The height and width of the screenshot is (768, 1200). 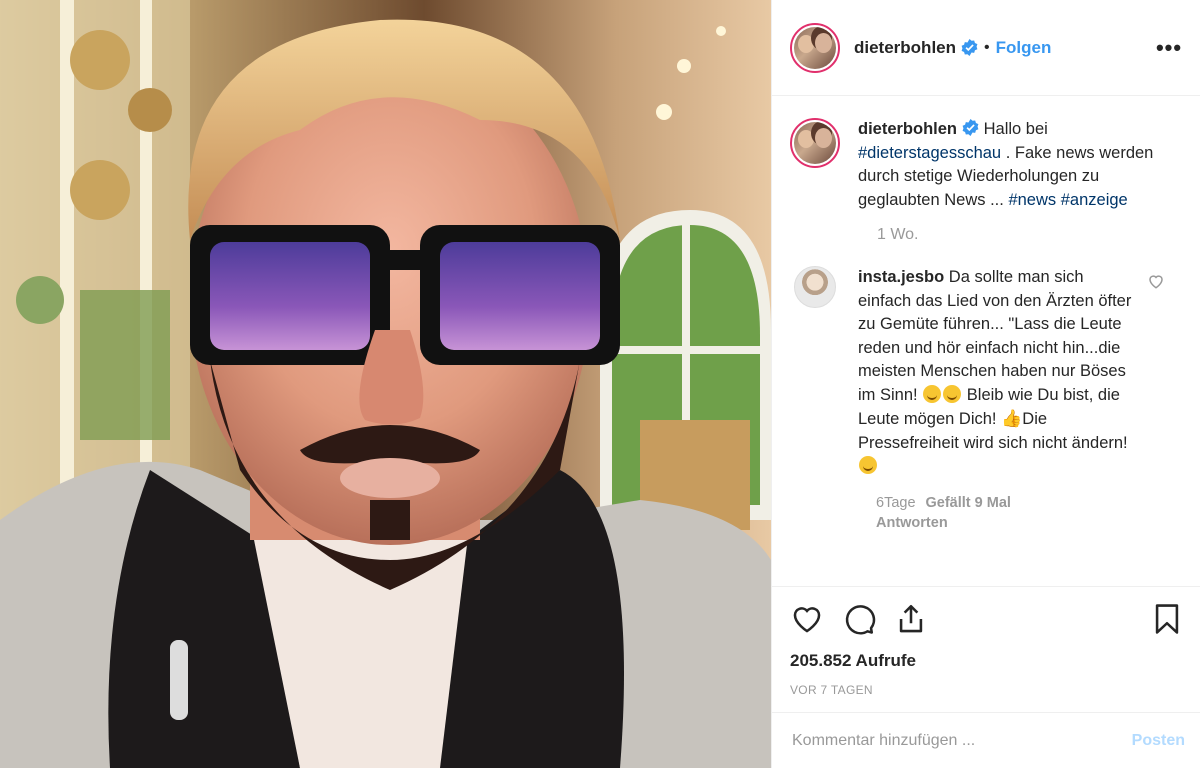 I want to click on caption-author-avatar, so click(x=815, y=143).